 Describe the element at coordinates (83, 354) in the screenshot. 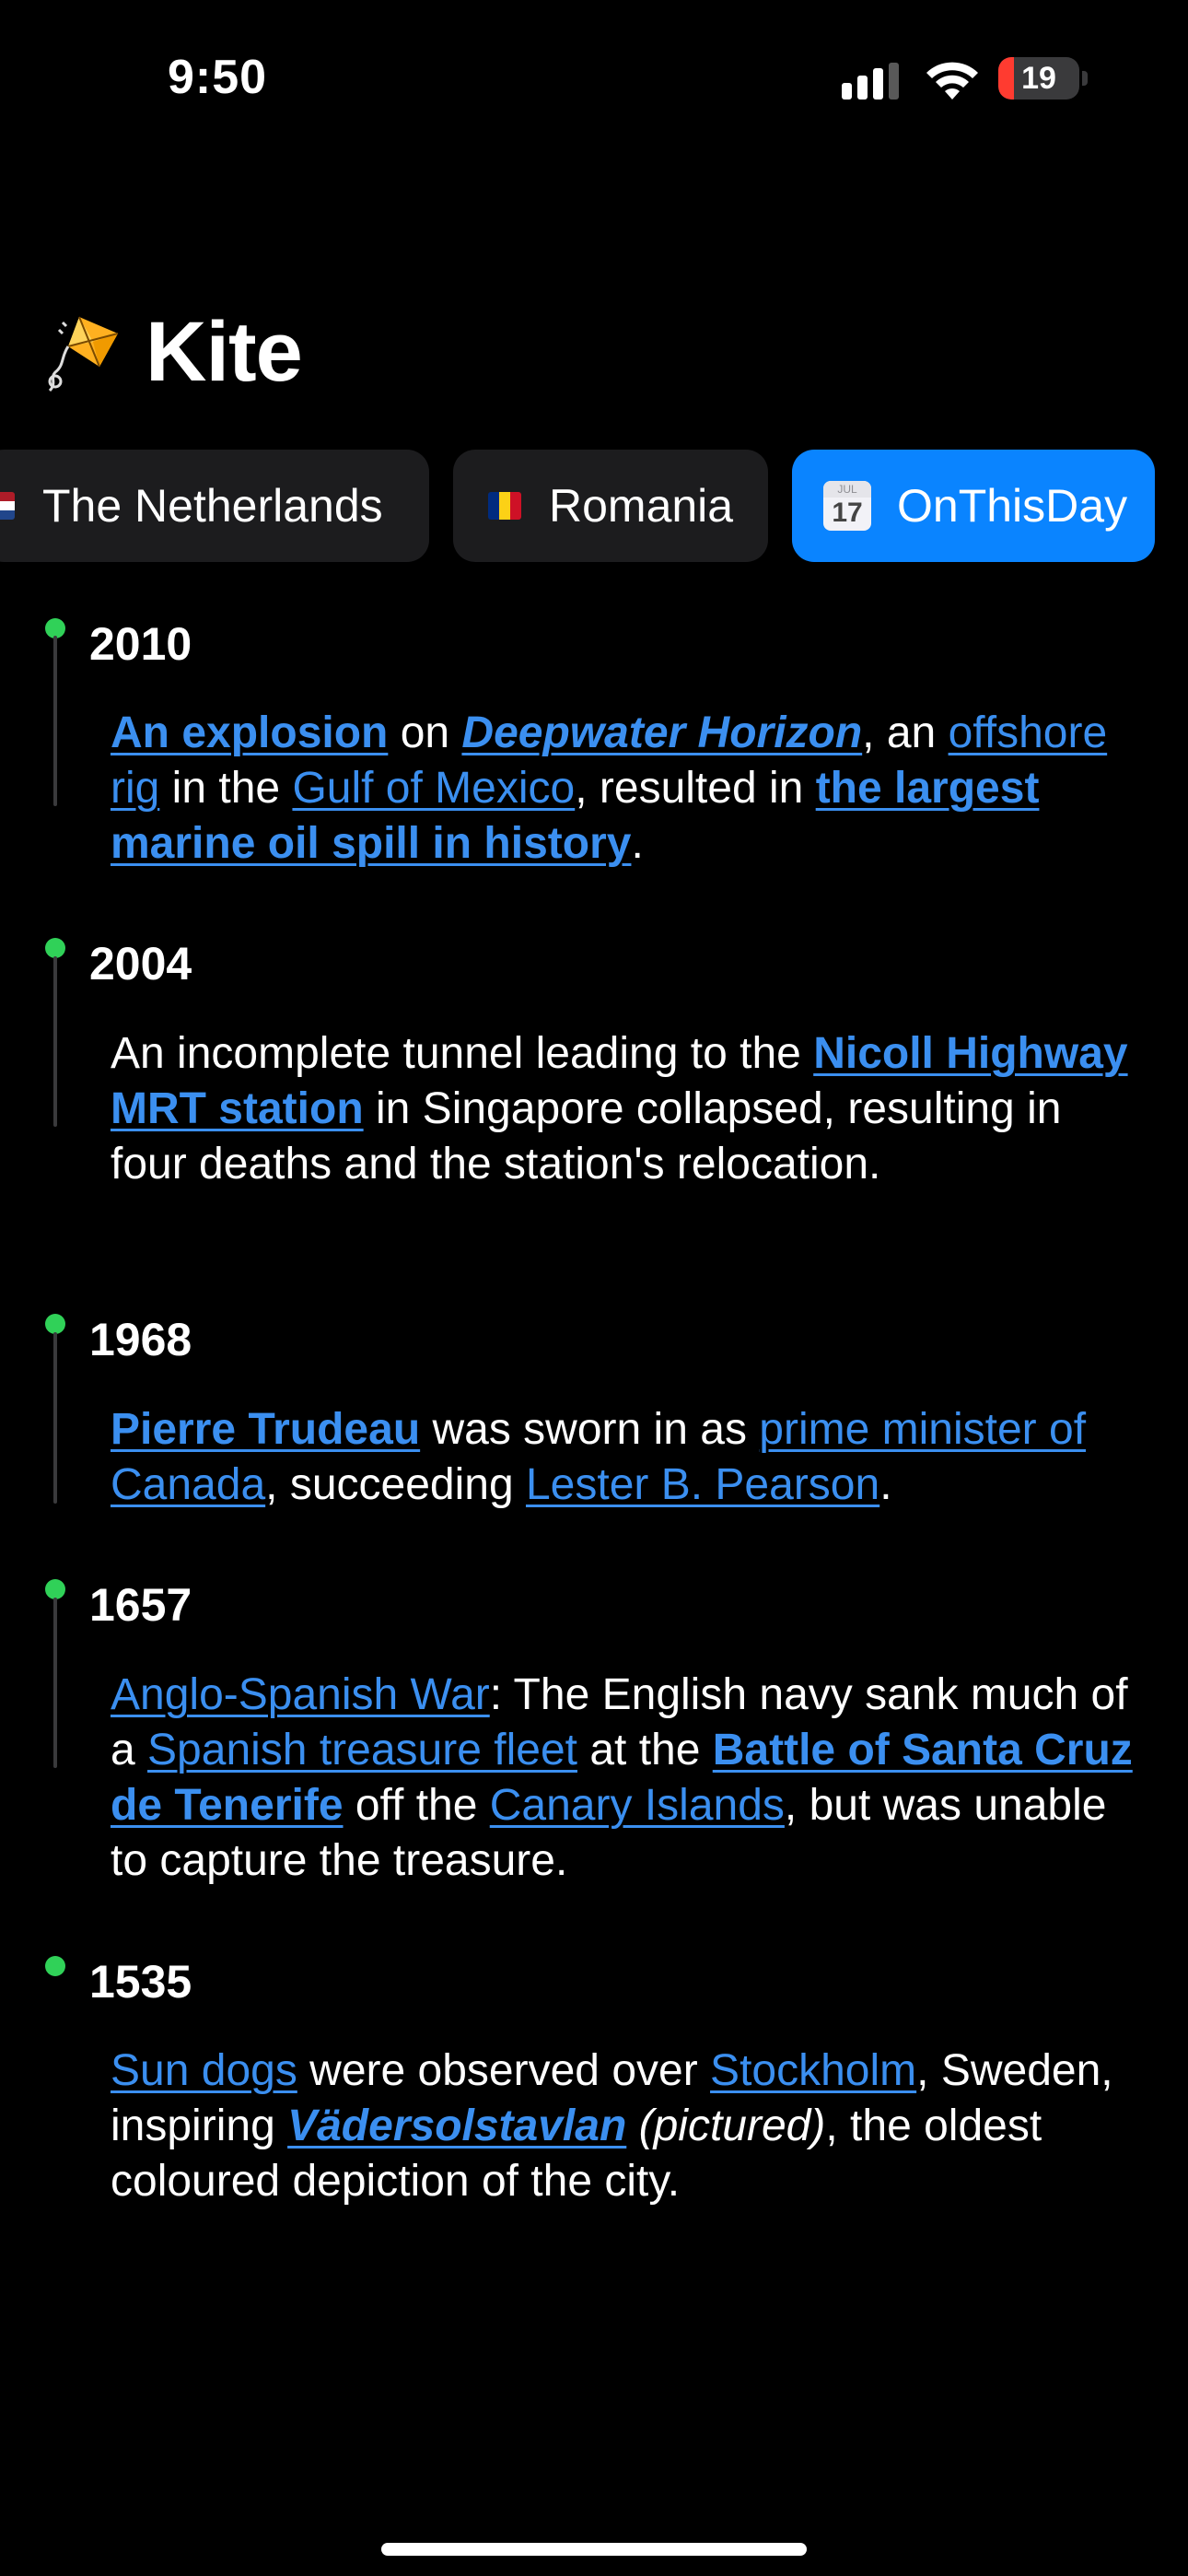

I see `kite-icon` at that location.